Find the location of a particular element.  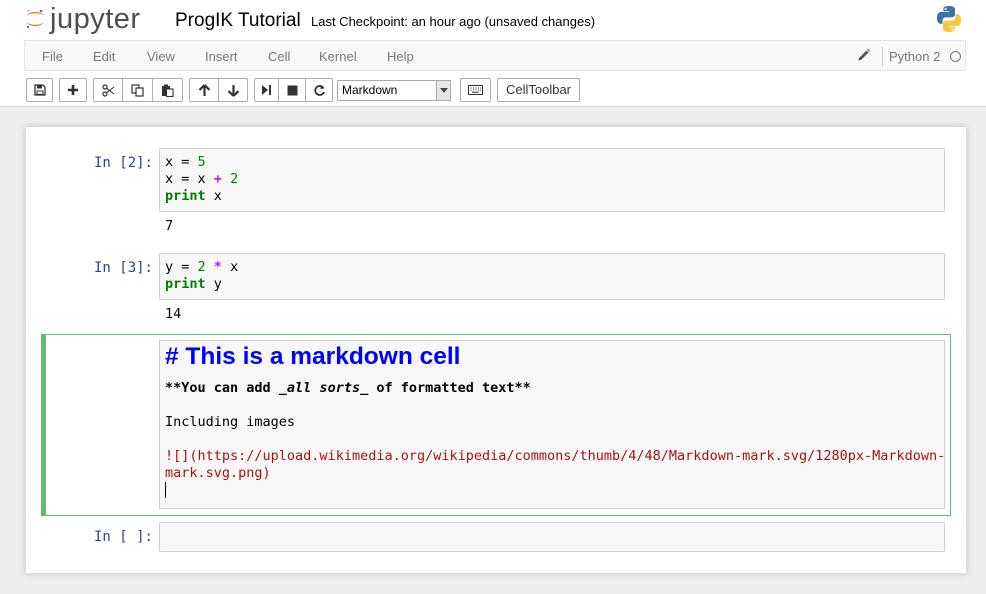

menu-view: View is located at coordinates (161, 56).